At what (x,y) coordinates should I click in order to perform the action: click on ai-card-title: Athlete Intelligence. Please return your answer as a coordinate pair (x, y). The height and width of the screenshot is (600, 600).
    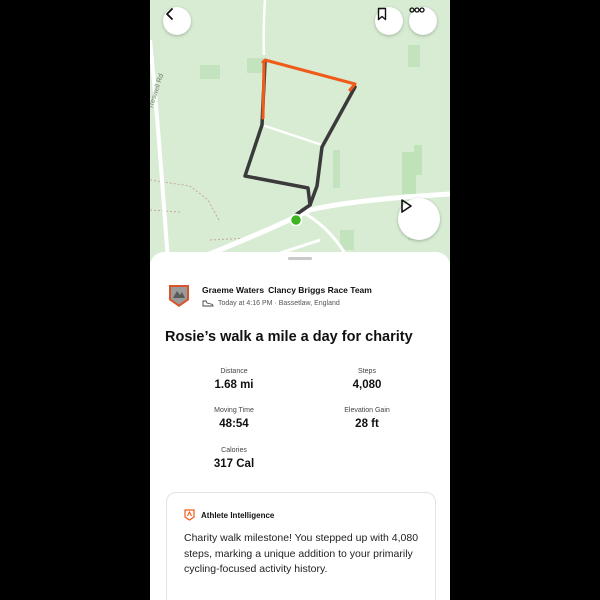
    Looking at the image, I should click on (238, 515).